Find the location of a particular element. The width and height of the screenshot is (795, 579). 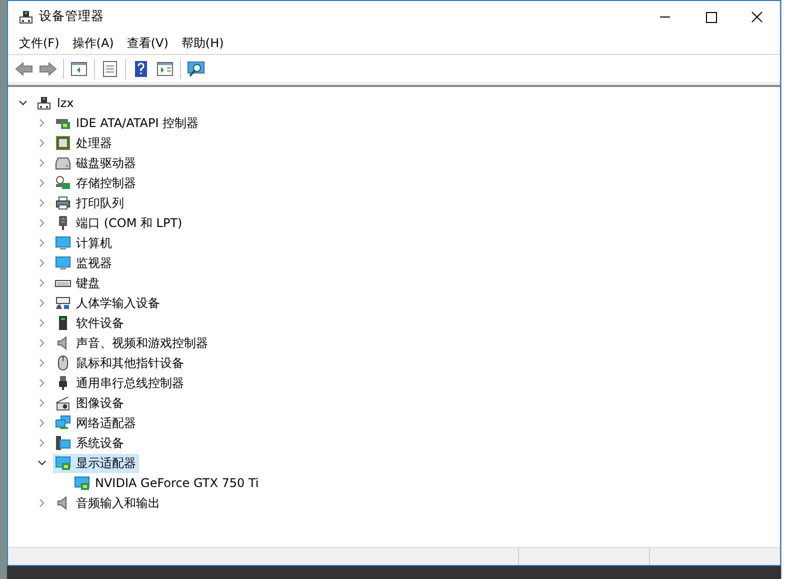

window-title: 设备管理器 is located at coordinates (71, 16).